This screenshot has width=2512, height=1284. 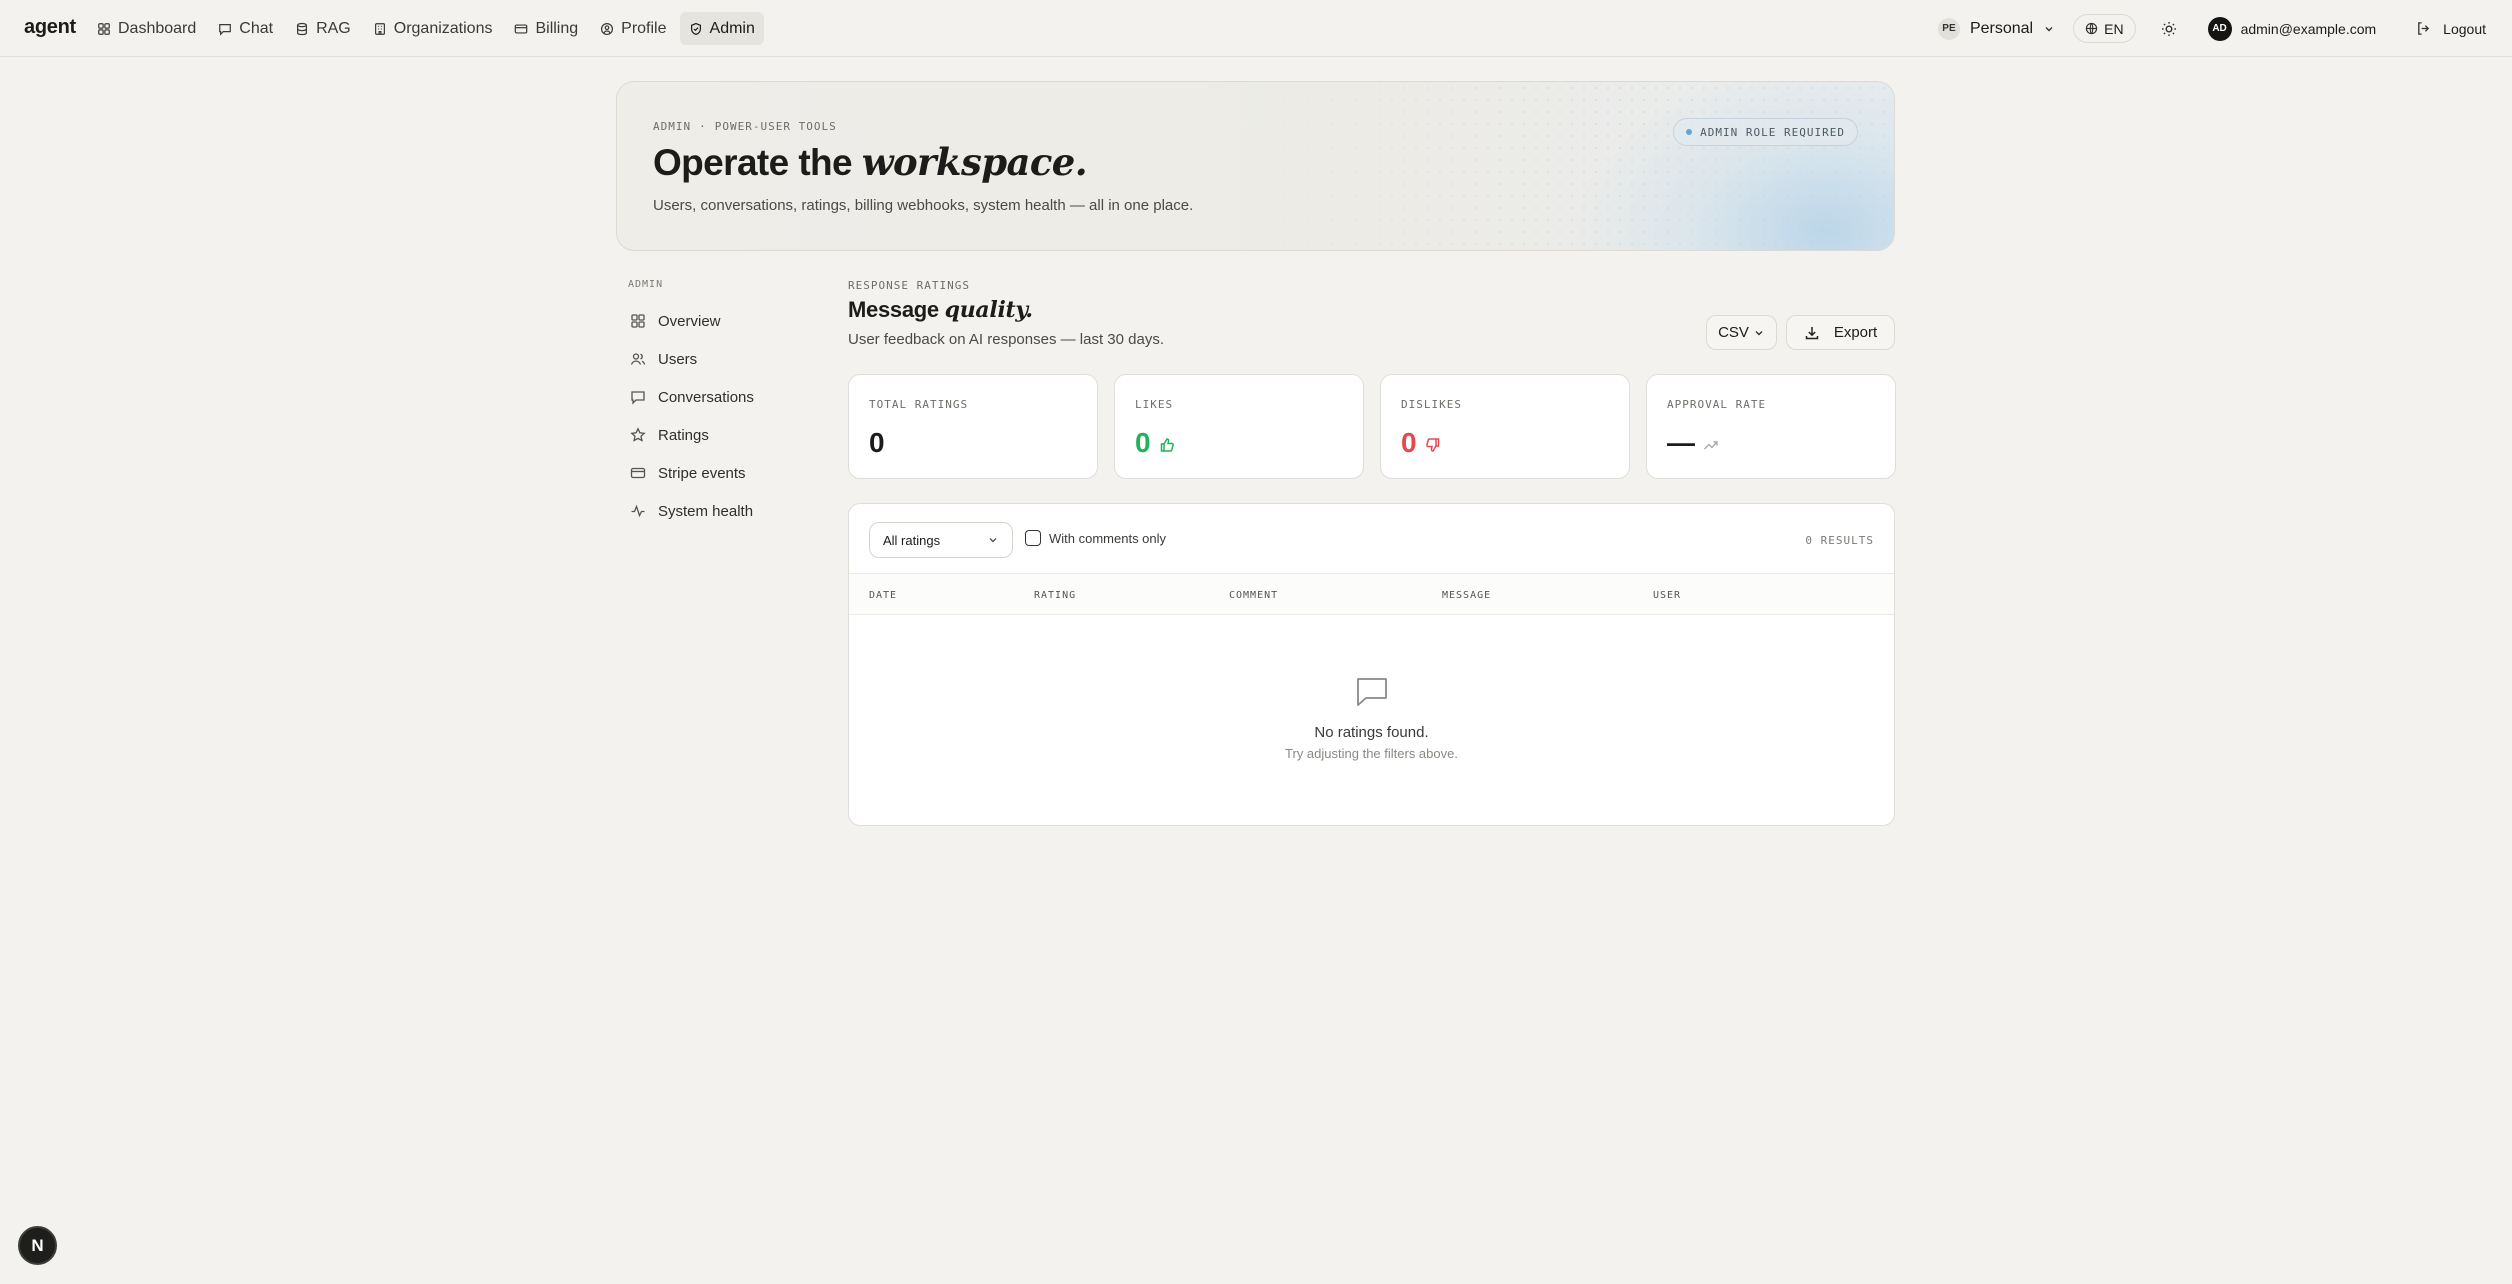 What do you see at coordinates (672, 126) in the screenshot?
I see `eyebrow-section: ADMIN` at bounding box center [672, 126].